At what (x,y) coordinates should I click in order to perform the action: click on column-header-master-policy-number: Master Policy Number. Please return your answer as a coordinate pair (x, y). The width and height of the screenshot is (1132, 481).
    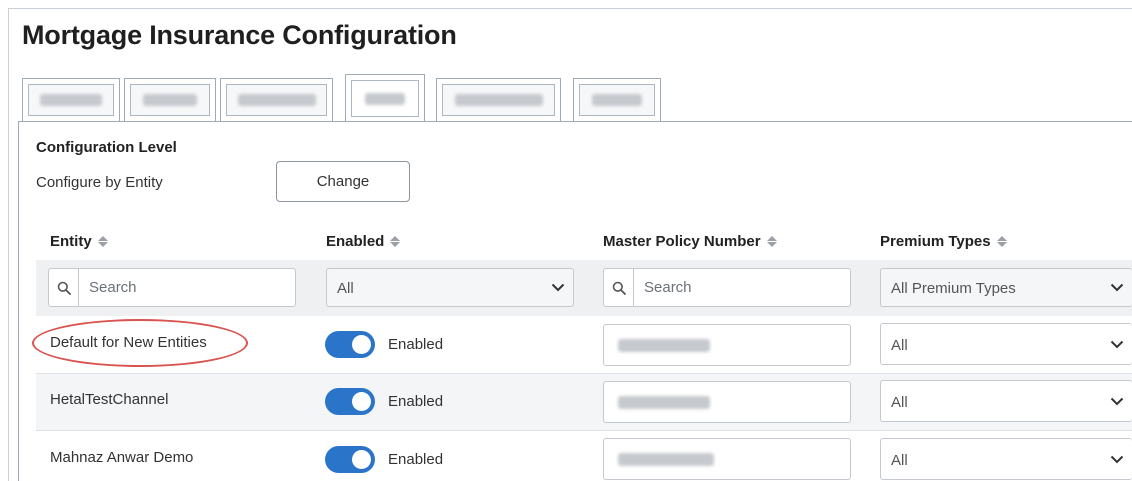
    Looking at the image, I should click on (690, 241).